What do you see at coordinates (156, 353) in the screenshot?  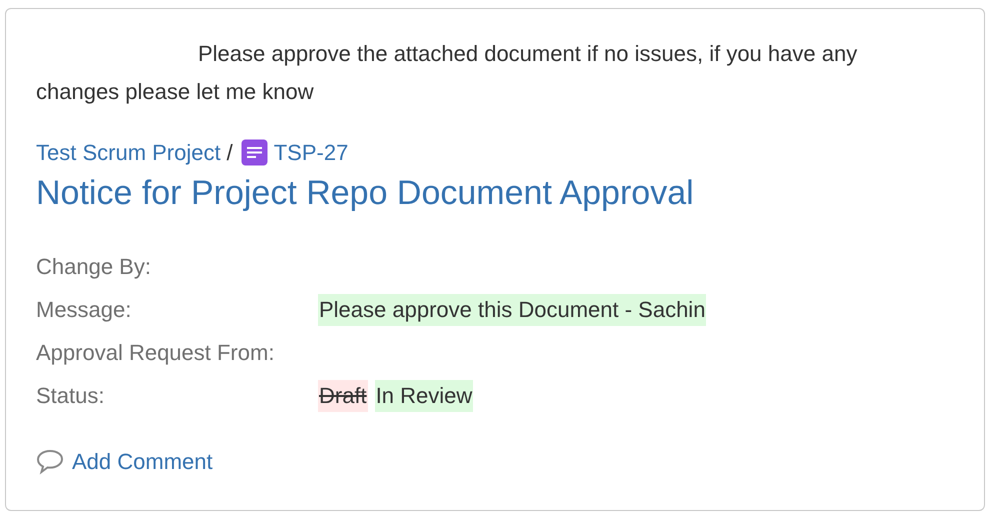 I see `field-label: Approval Request From:` at bounding box center [156, 353].